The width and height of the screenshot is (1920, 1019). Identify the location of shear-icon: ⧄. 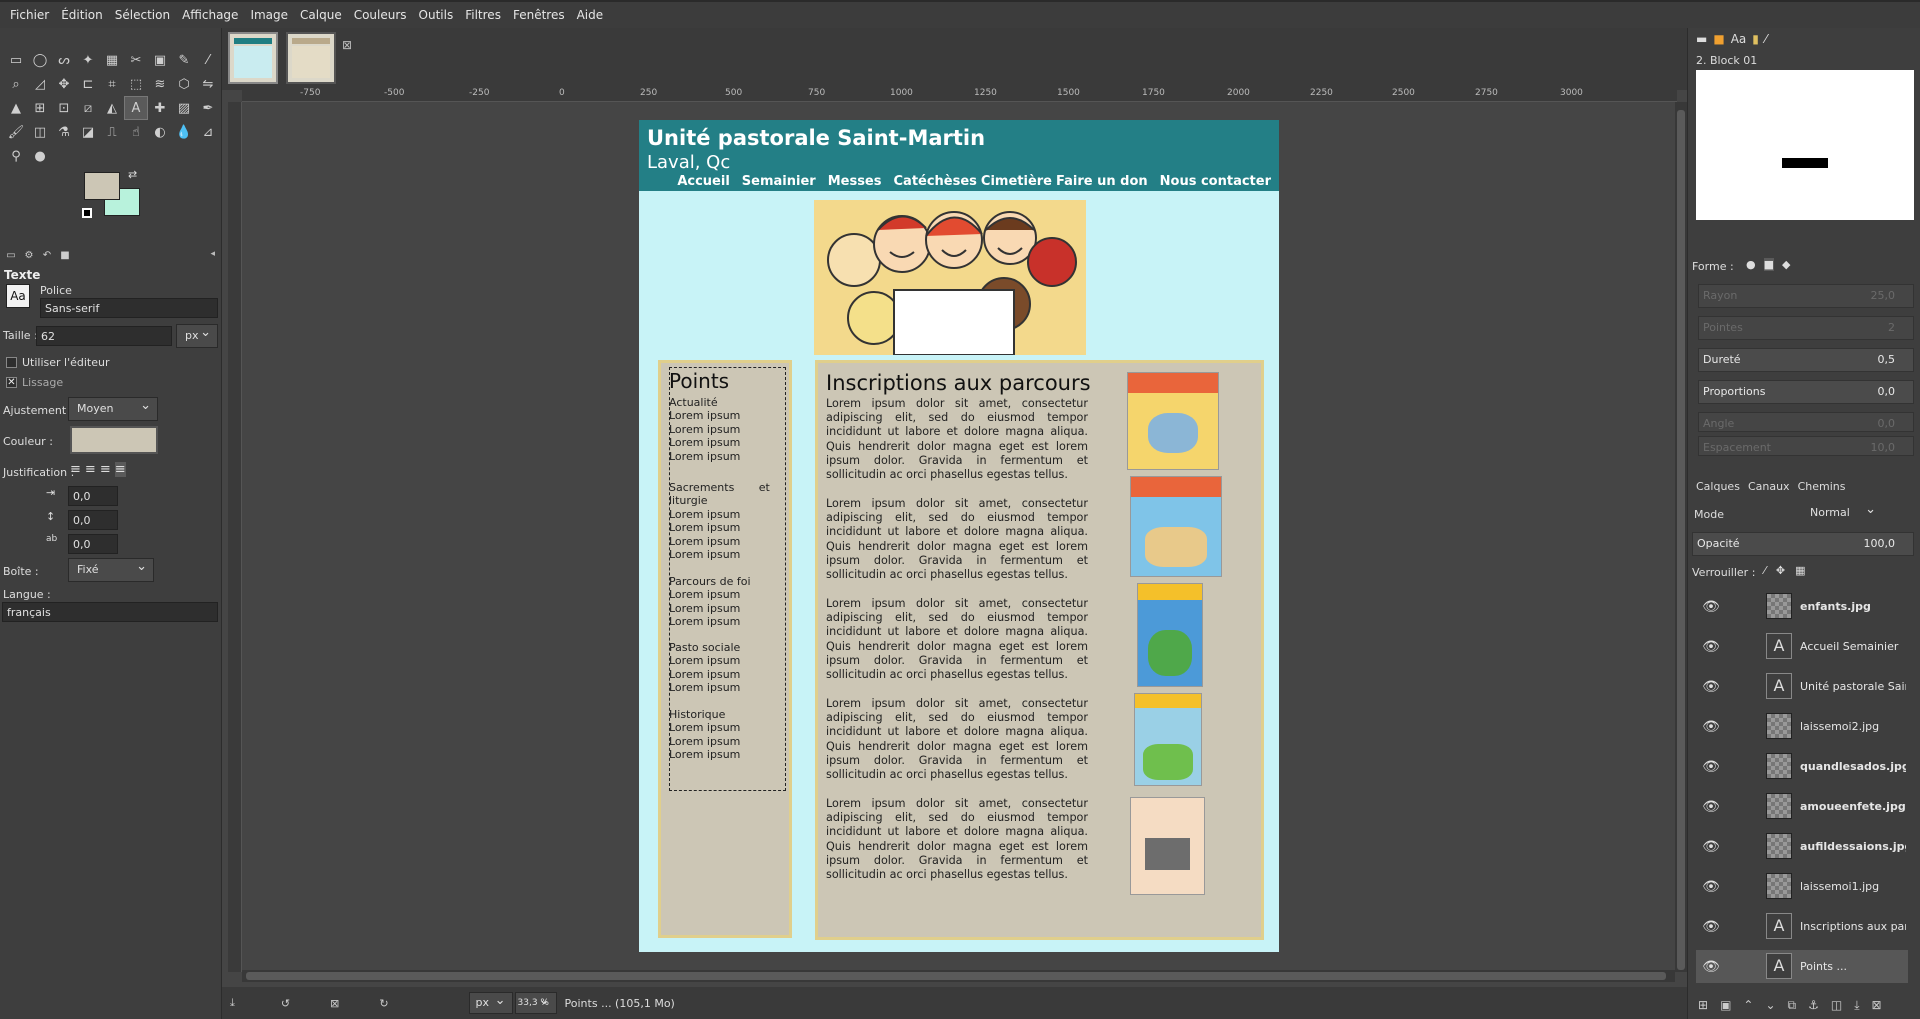
(88, 108).